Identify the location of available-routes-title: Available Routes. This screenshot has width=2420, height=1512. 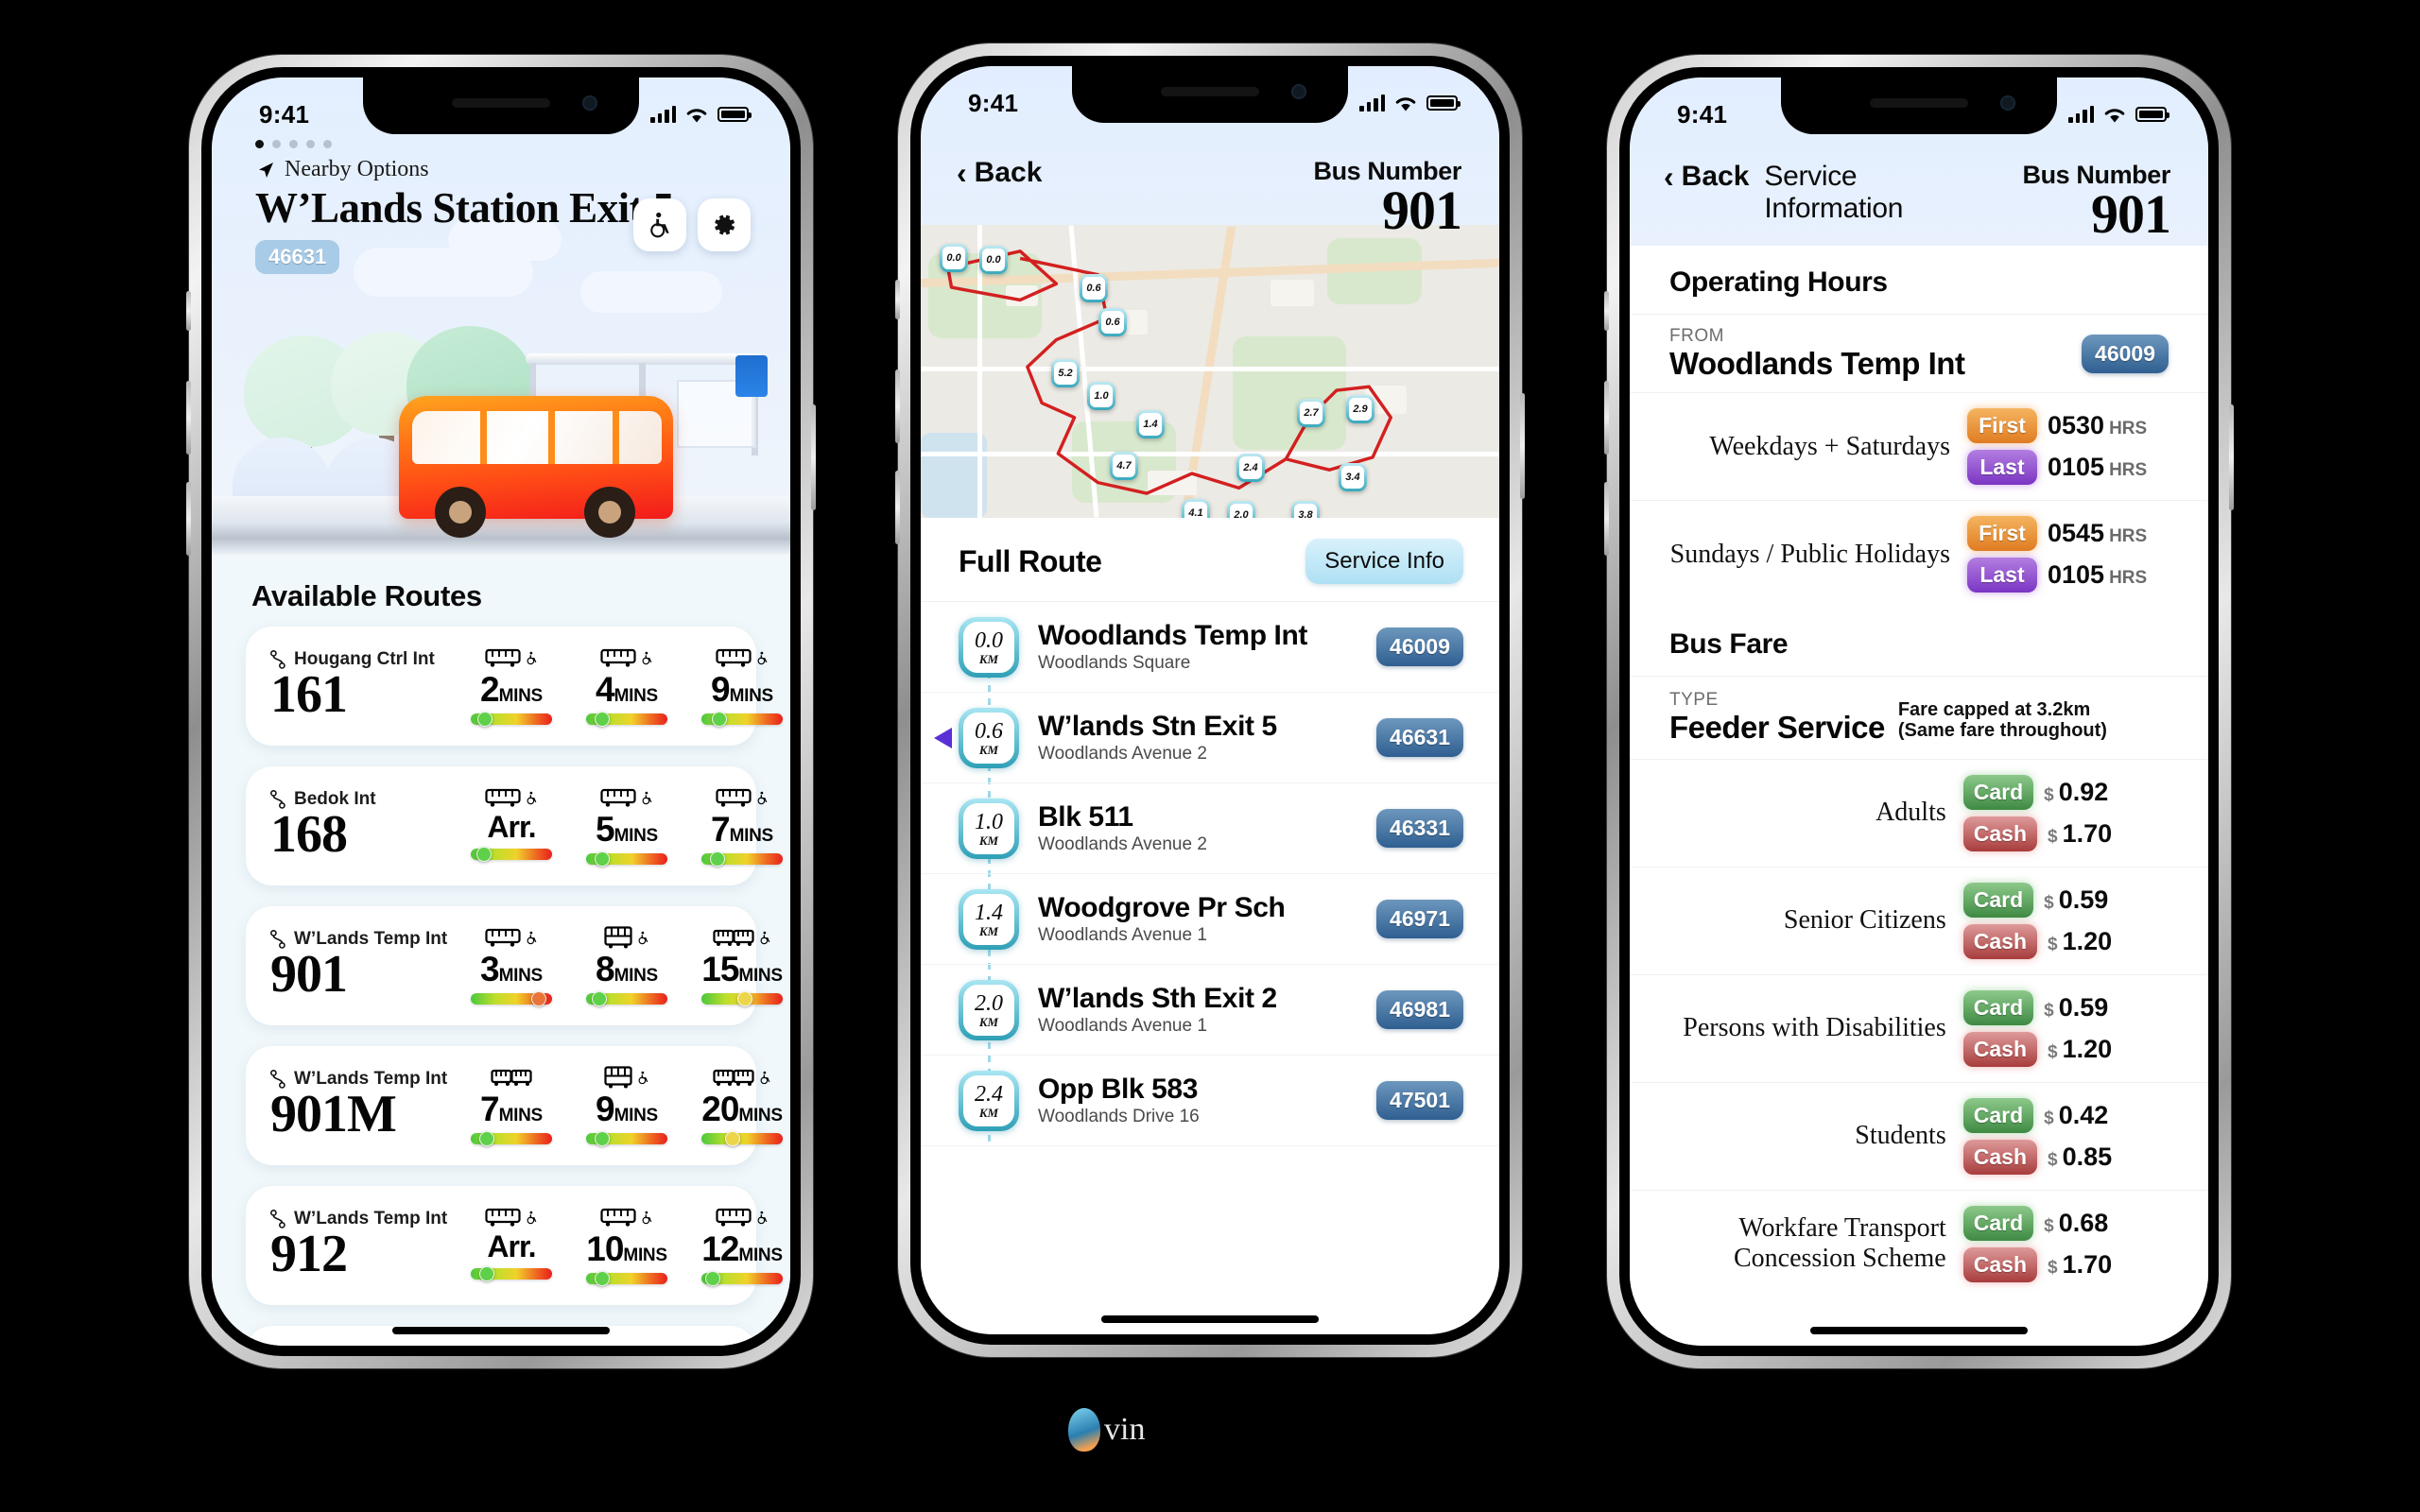
(366, 595).